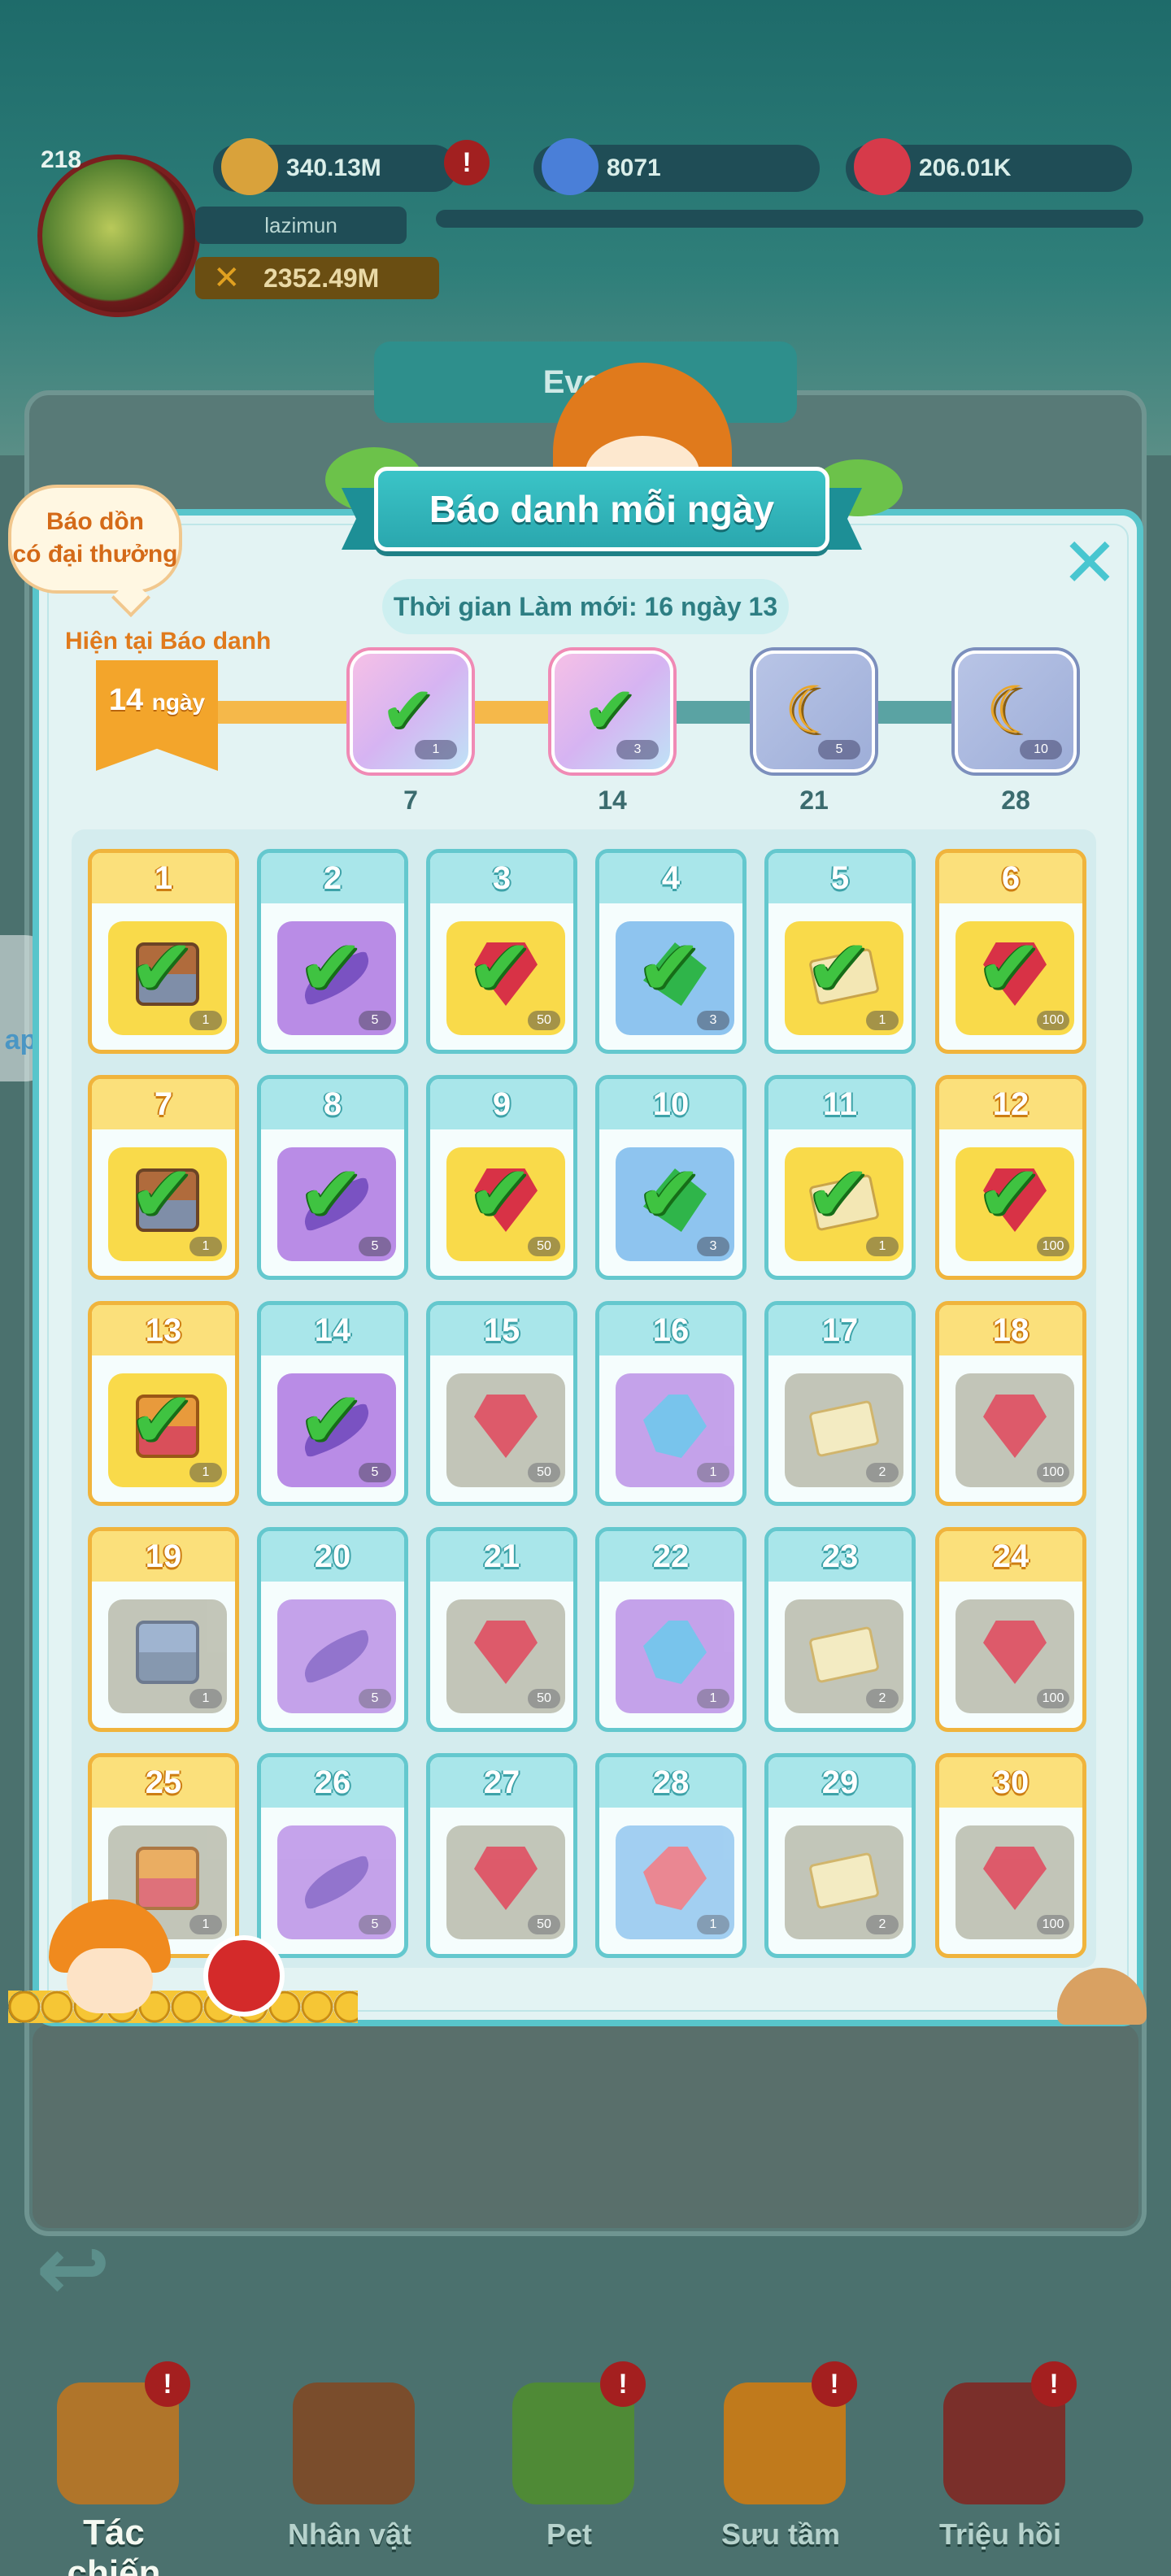 The height and width of the screenshot is (2576, 1171). Describe the element at coordinates (1010, 1856) in the screenshot. I see `day-card-30: 30 100` at that location.